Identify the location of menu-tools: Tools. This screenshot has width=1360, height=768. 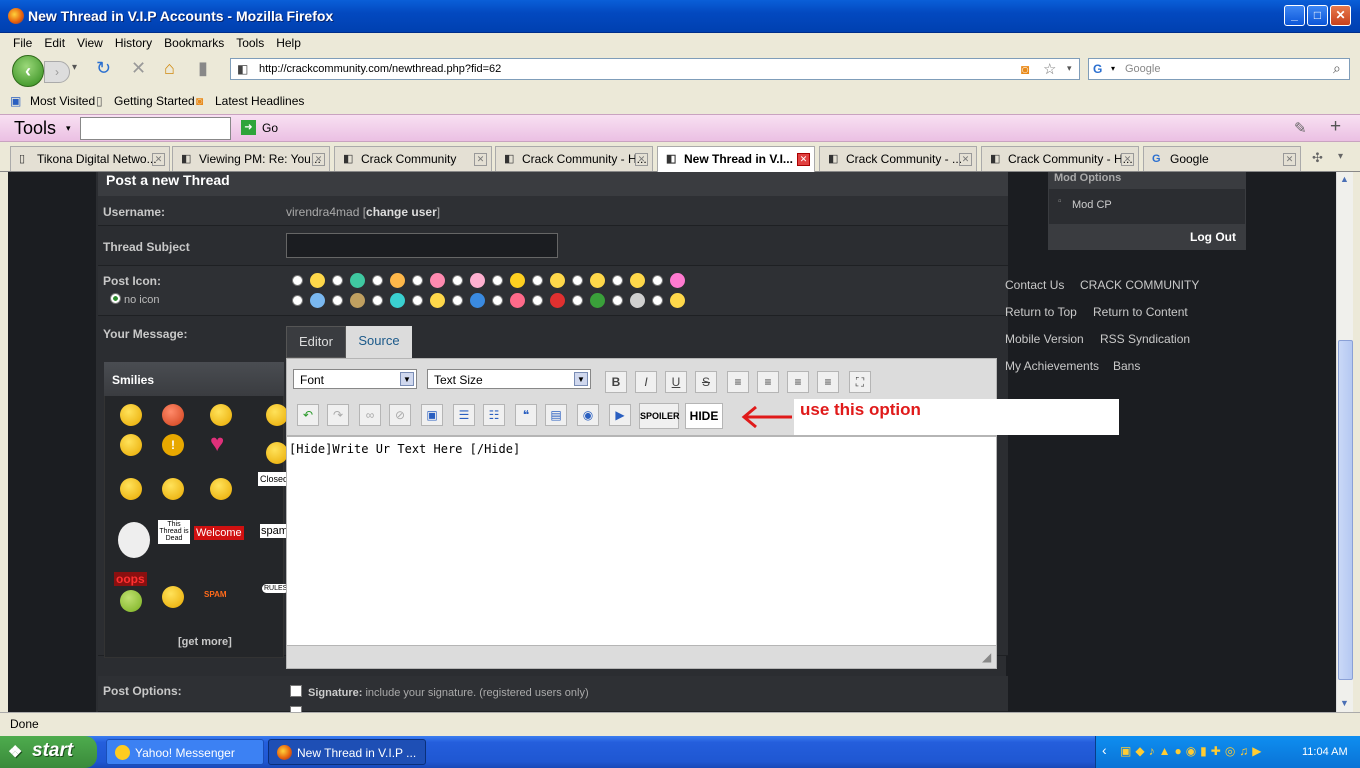
(250, 41).